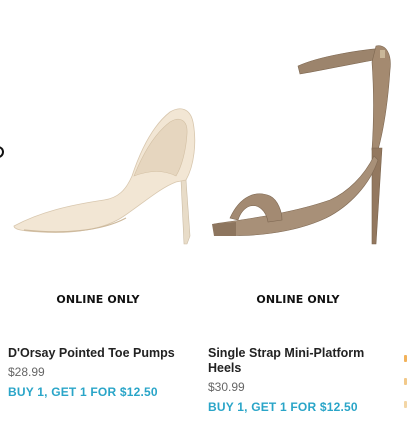  Describe the element at coordinates (104, 176) in the screenshot. I see `nude-pump-shoe-image` at that location.